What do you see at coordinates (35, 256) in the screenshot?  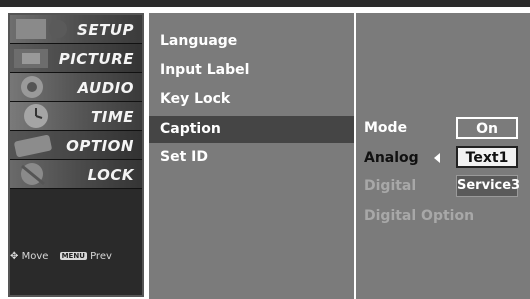 I see `move-label: Move` at bounding box center [35, 256].